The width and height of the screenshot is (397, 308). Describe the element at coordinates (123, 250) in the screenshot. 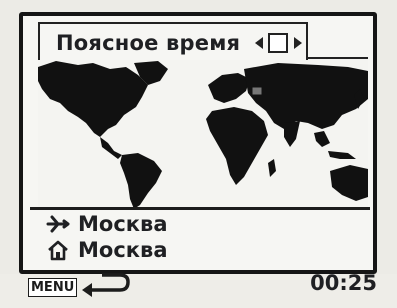

I see `home-city: Москва` at that location.